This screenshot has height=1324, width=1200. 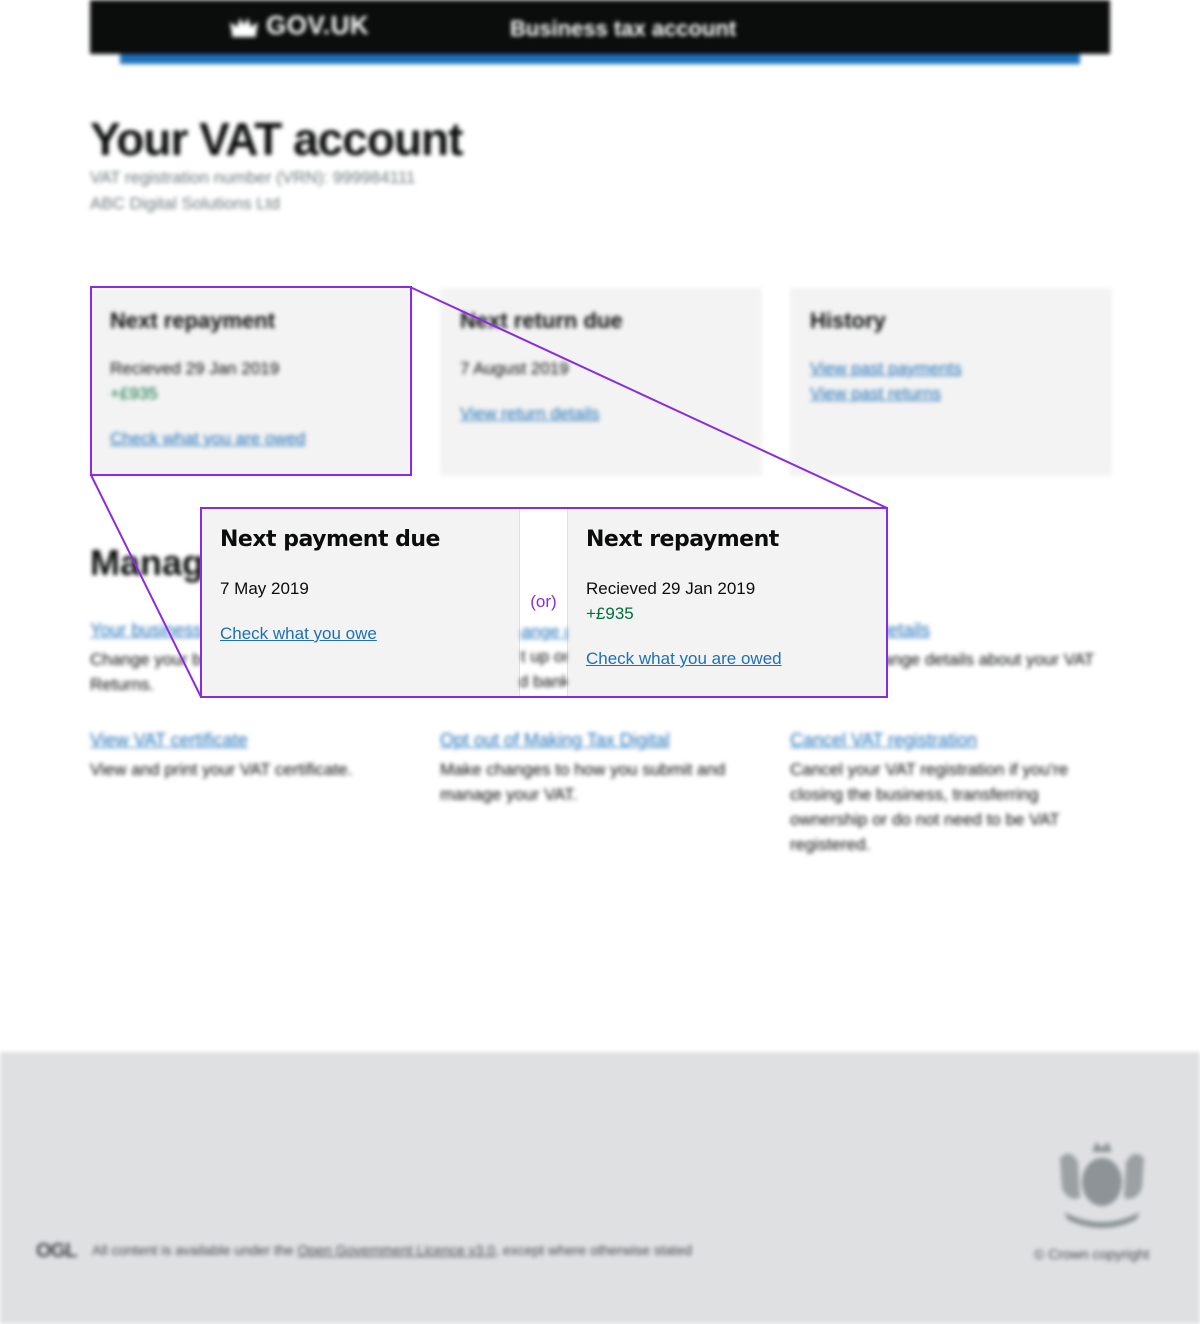 I want to click on business-name: ABC Digital Solutions Ltd, so click(x=185, y=203).